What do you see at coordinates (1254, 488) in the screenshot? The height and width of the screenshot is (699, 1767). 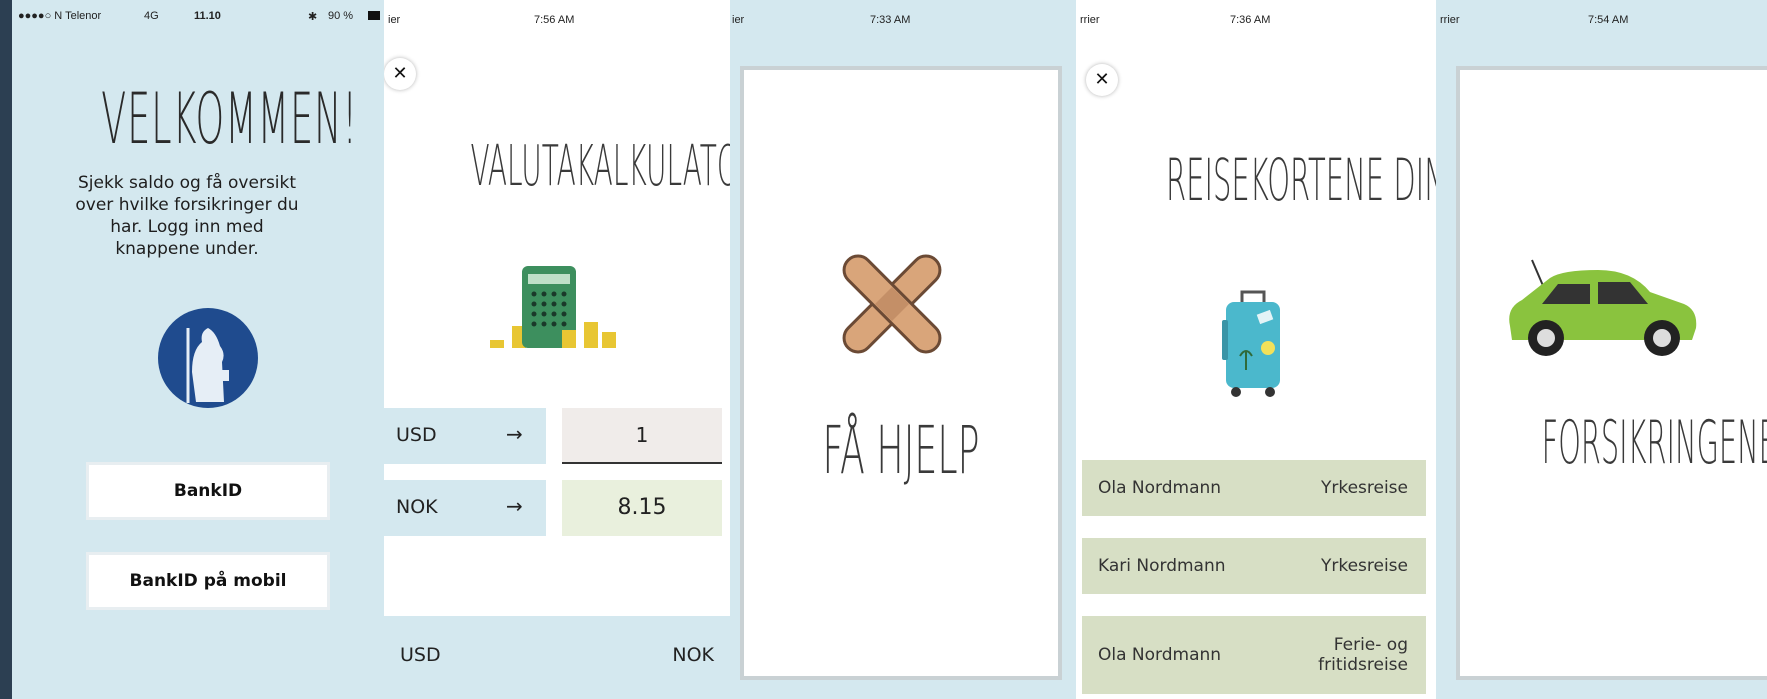 I see `travel-card-row: Ola Nordmann Yrkesreise` at bounding box center [1254, 488].